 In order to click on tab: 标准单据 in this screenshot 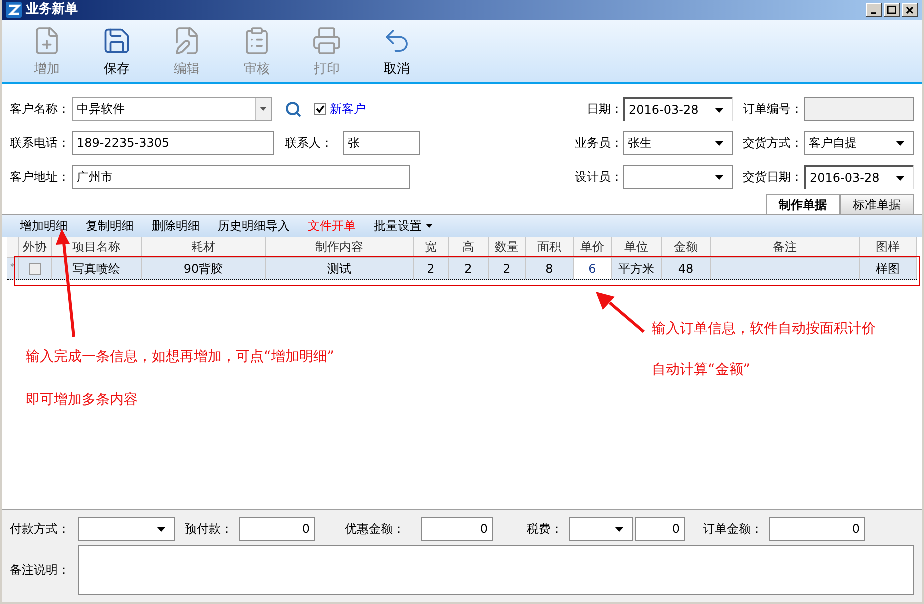, I will do `click(877, 204)`.